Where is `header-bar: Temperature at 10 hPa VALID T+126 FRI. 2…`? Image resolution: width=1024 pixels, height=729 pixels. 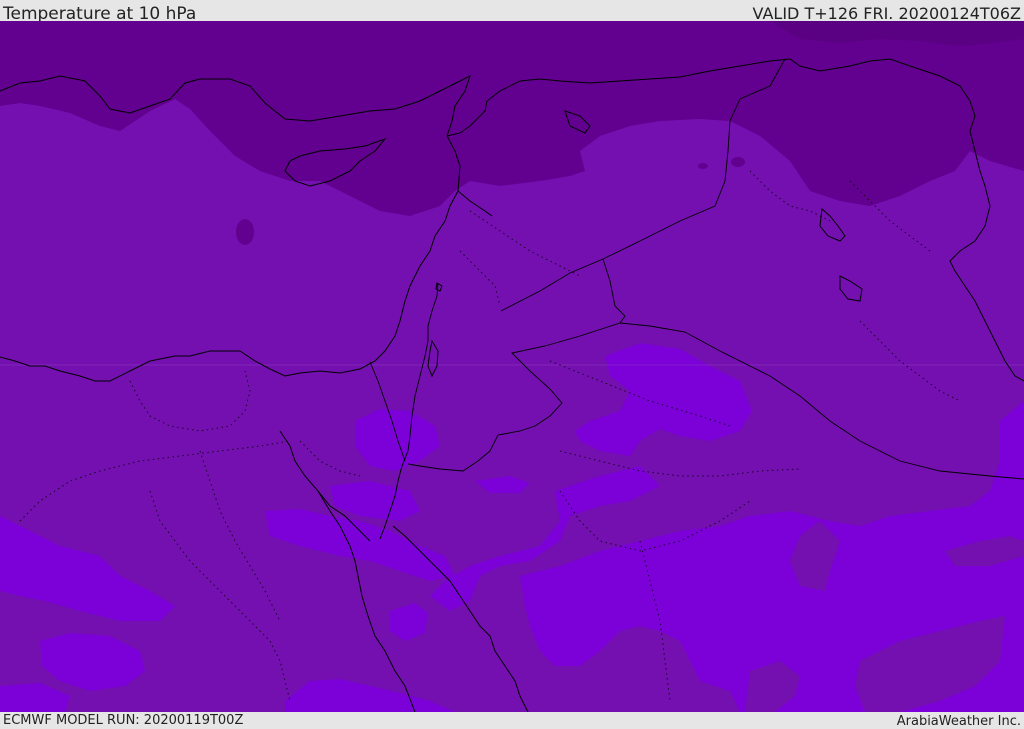 header-bar: Temperature at 10 hPa VALID T+126 FRI. 2… is located at coordinates (512, 12).